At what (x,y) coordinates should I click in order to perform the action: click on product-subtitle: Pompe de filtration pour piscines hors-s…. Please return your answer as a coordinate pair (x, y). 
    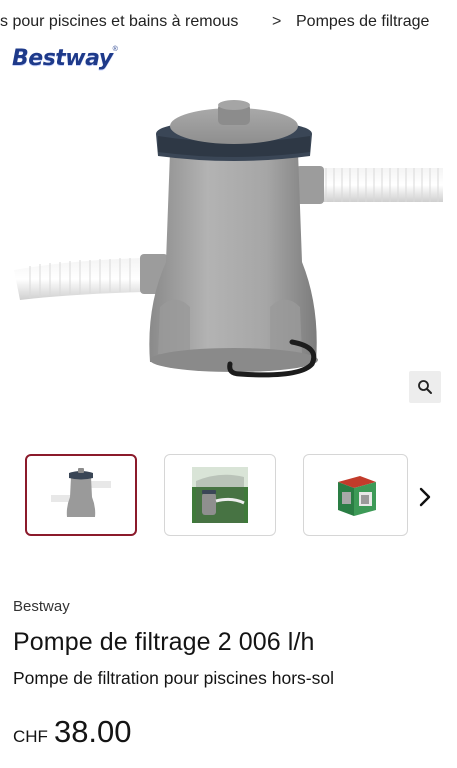
    Looking at the image, I should click on (173, 678).